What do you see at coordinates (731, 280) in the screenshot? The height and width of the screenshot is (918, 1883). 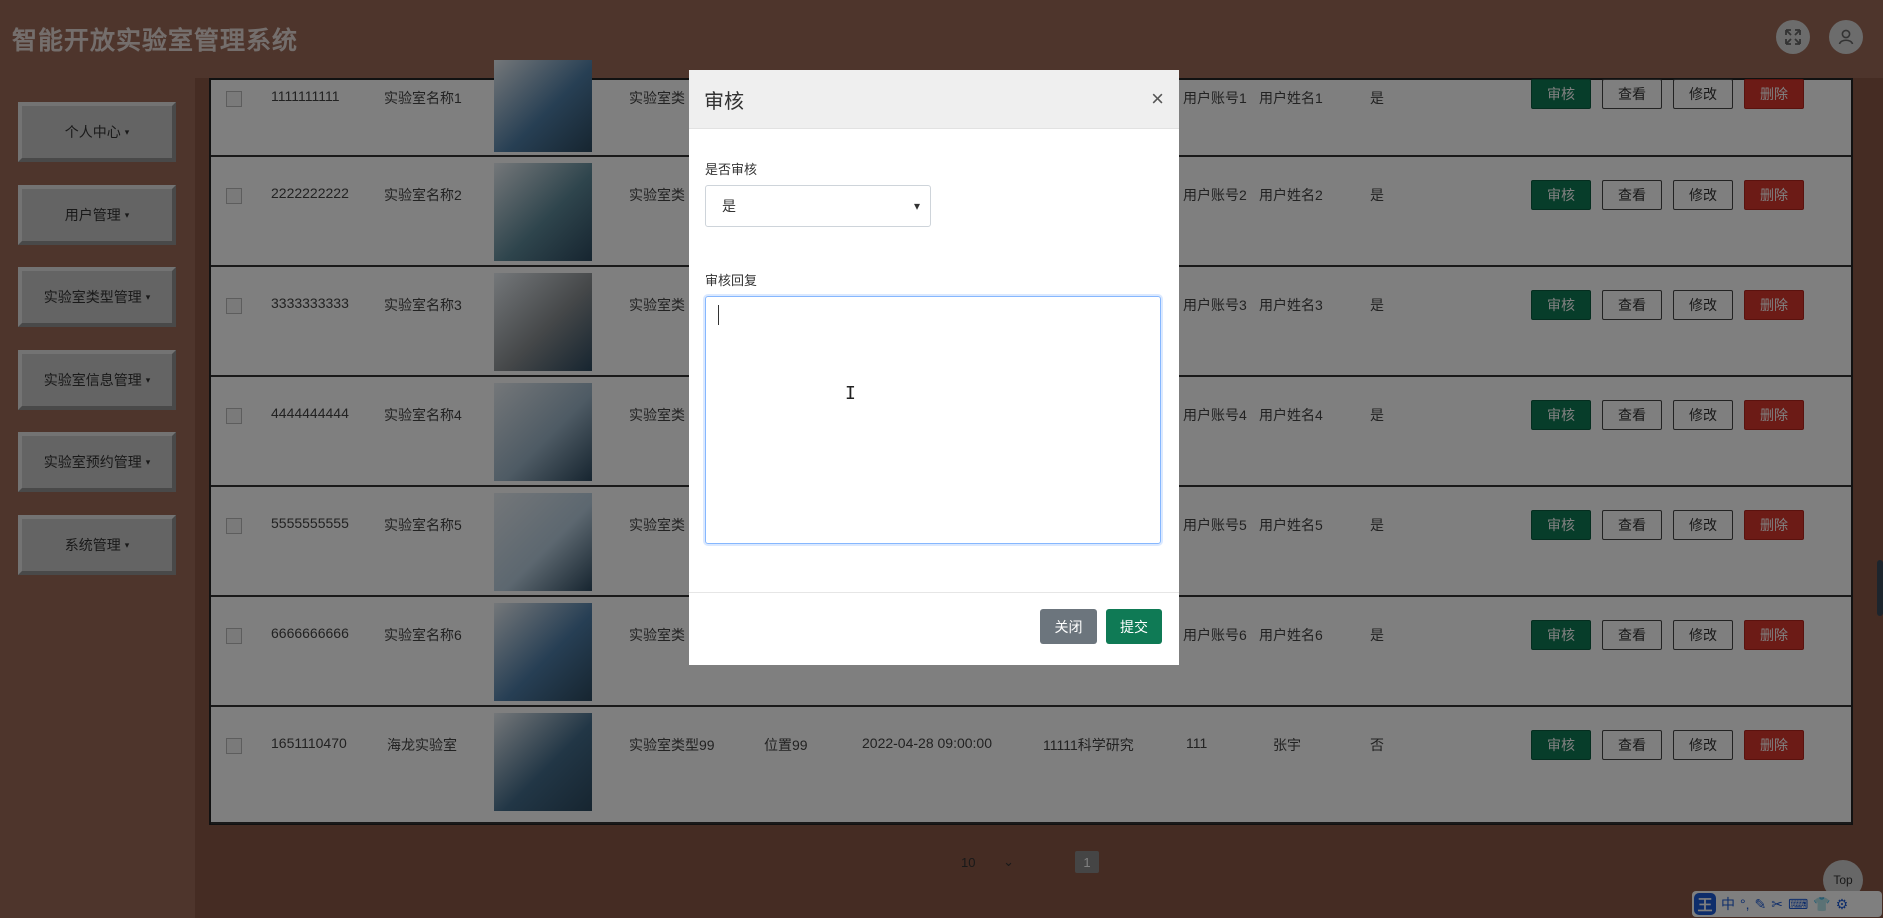 I see `audit-reply-label: 审核回复` at bounding box center [731, 280].